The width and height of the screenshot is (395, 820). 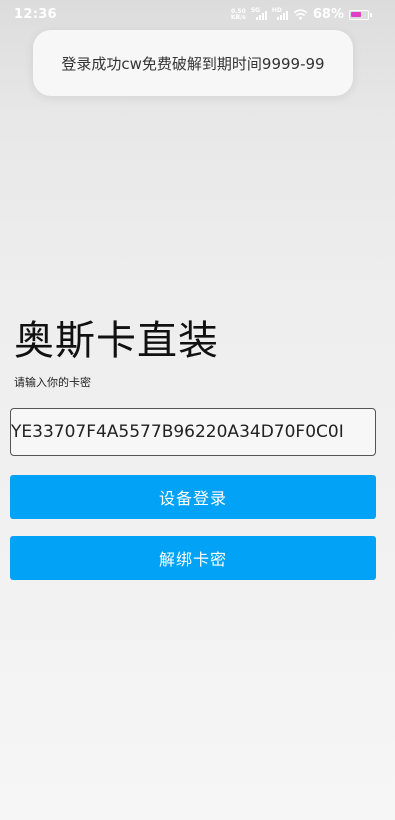 What do you see at coordinates (280, 13) in the screenshot?
I see `cell-signal-2-icon: HD` at bounding box center [280, 13].